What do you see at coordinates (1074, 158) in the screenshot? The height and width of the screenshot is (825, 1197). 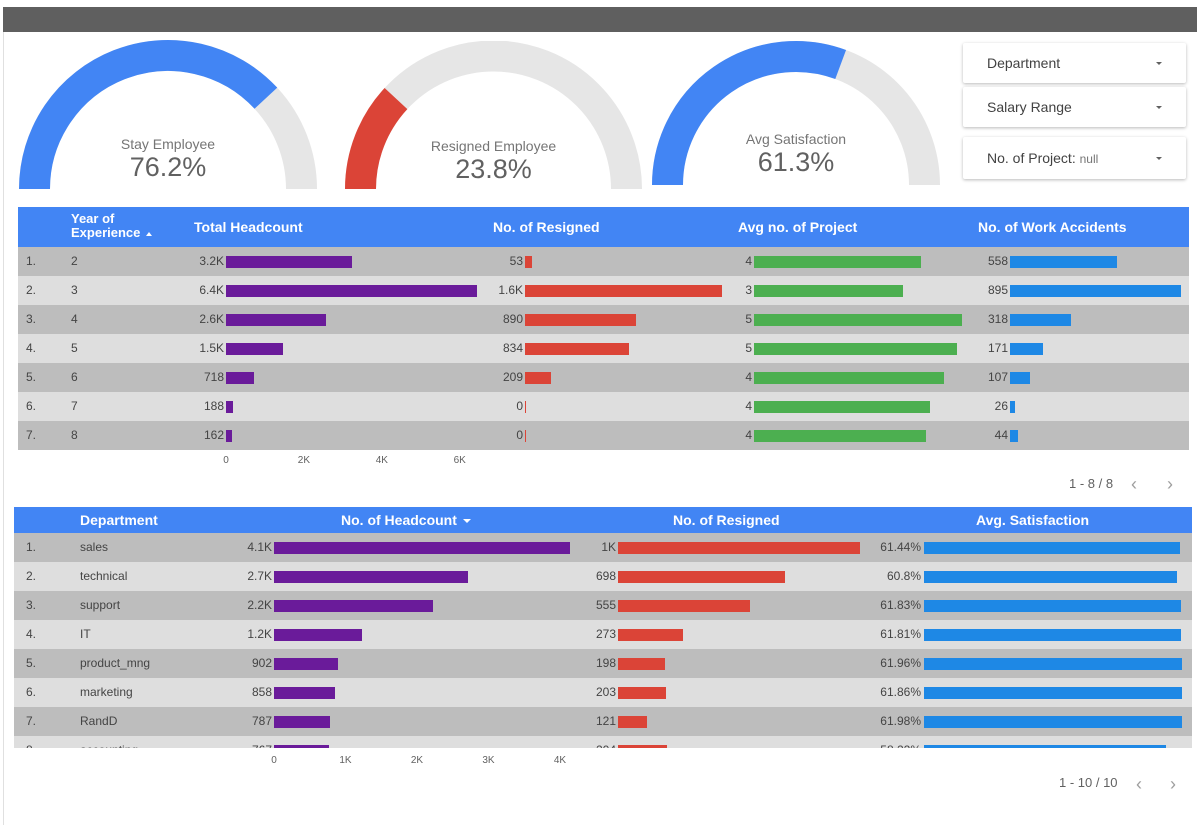 I see `projects-filter: No. of Project: null` at bounding box center [1074, 158].